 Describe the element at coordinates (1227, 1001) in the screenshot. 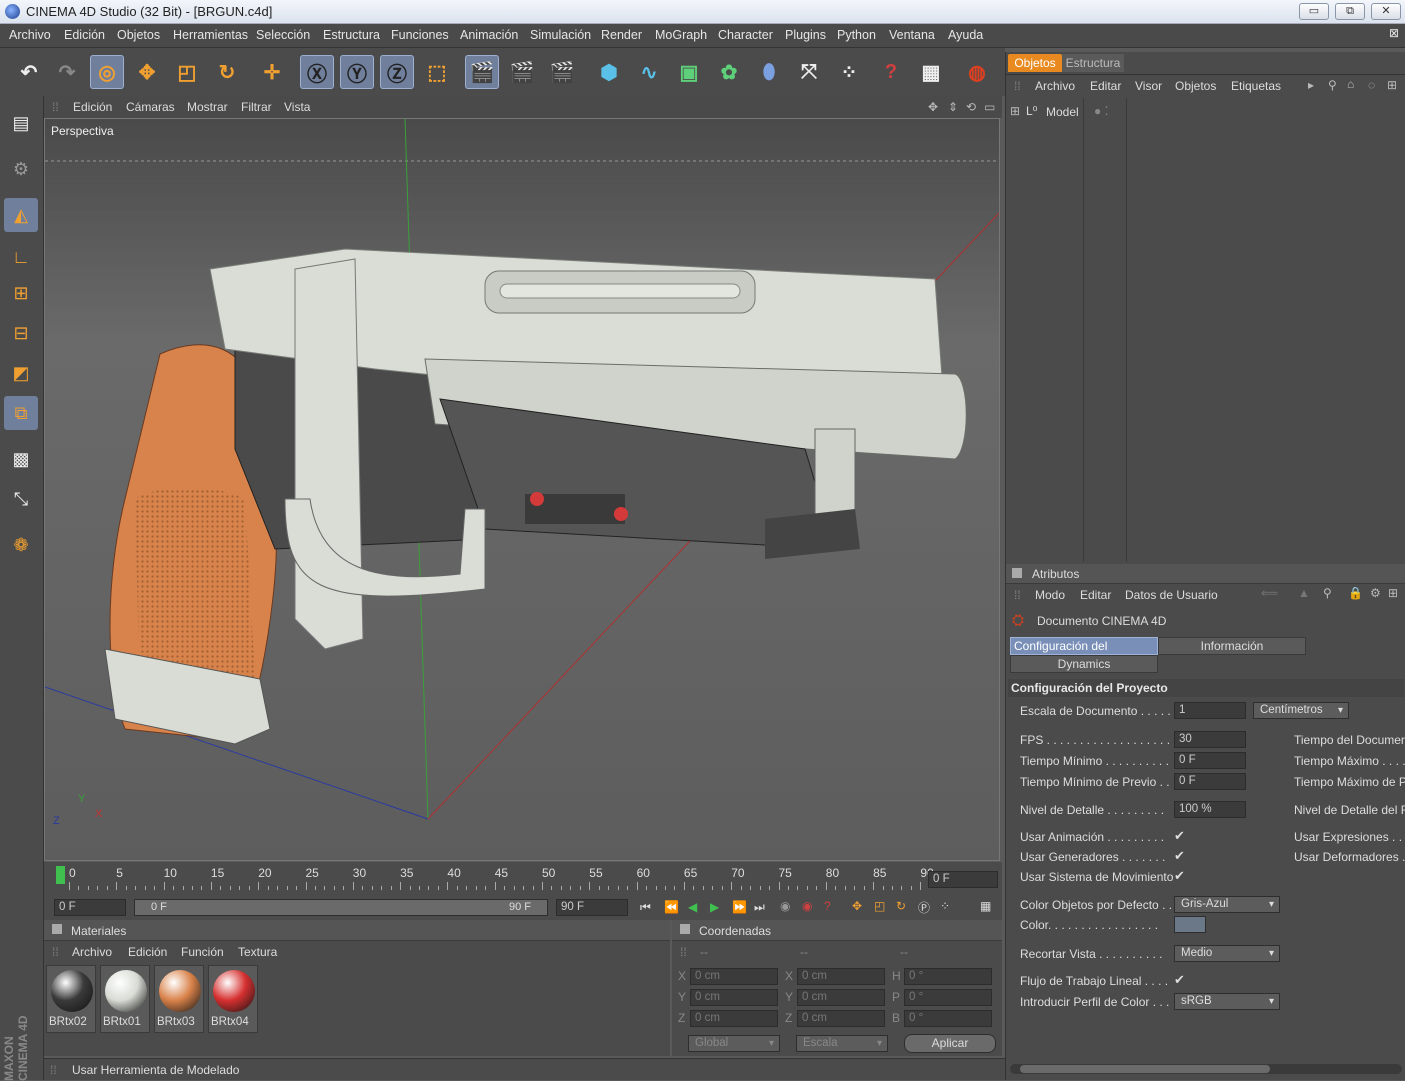

I see `color-profile-dropdown: sRGB` at that location.